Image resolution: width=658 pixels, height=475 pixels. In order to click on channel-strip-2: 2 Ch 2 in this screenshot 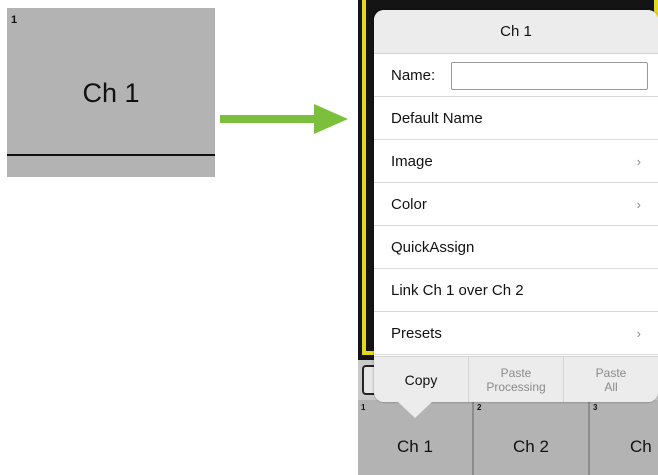, I will do `click(531, 437)`.